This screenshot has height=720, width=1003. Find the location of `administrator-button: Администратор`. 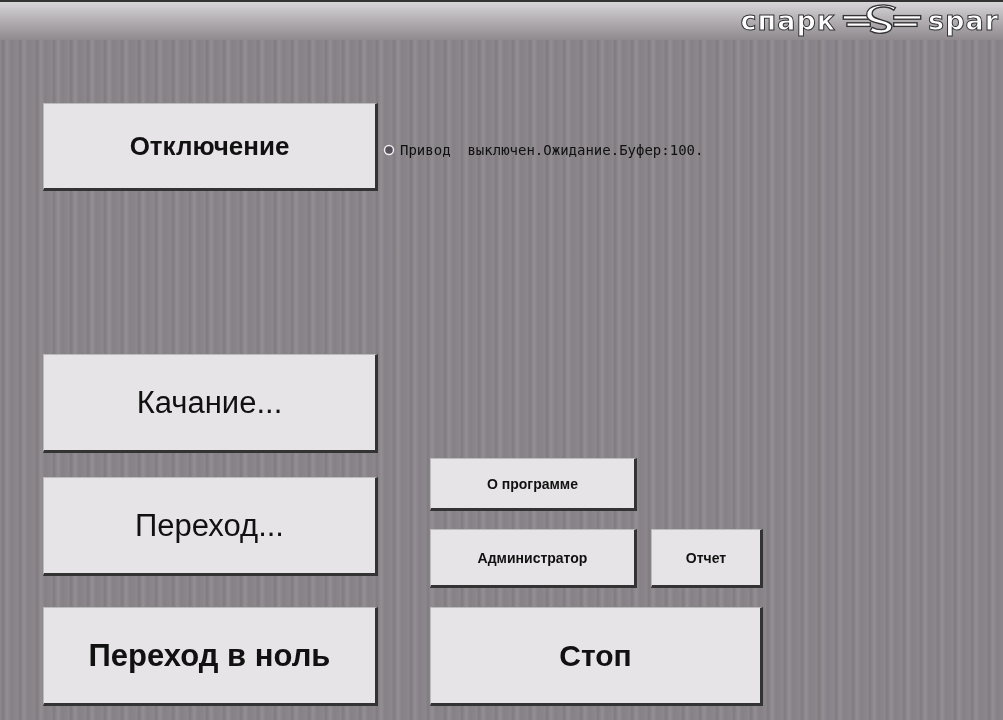

administrator-button: Администратор is located at coordinates (533, 558).